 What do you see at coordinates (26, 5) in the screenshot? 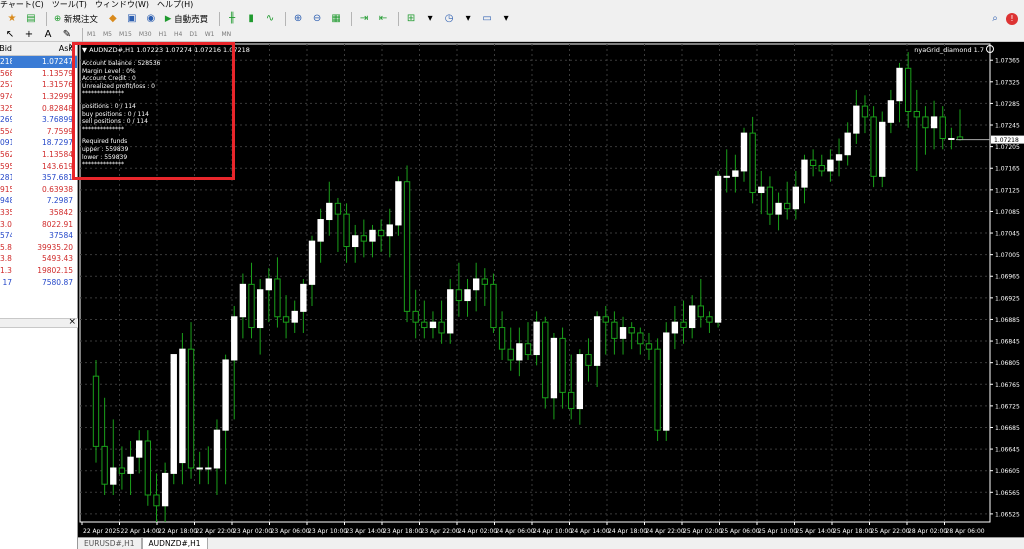
I see `menu-chart: チャート(C)` at bounding box center [26, 5].